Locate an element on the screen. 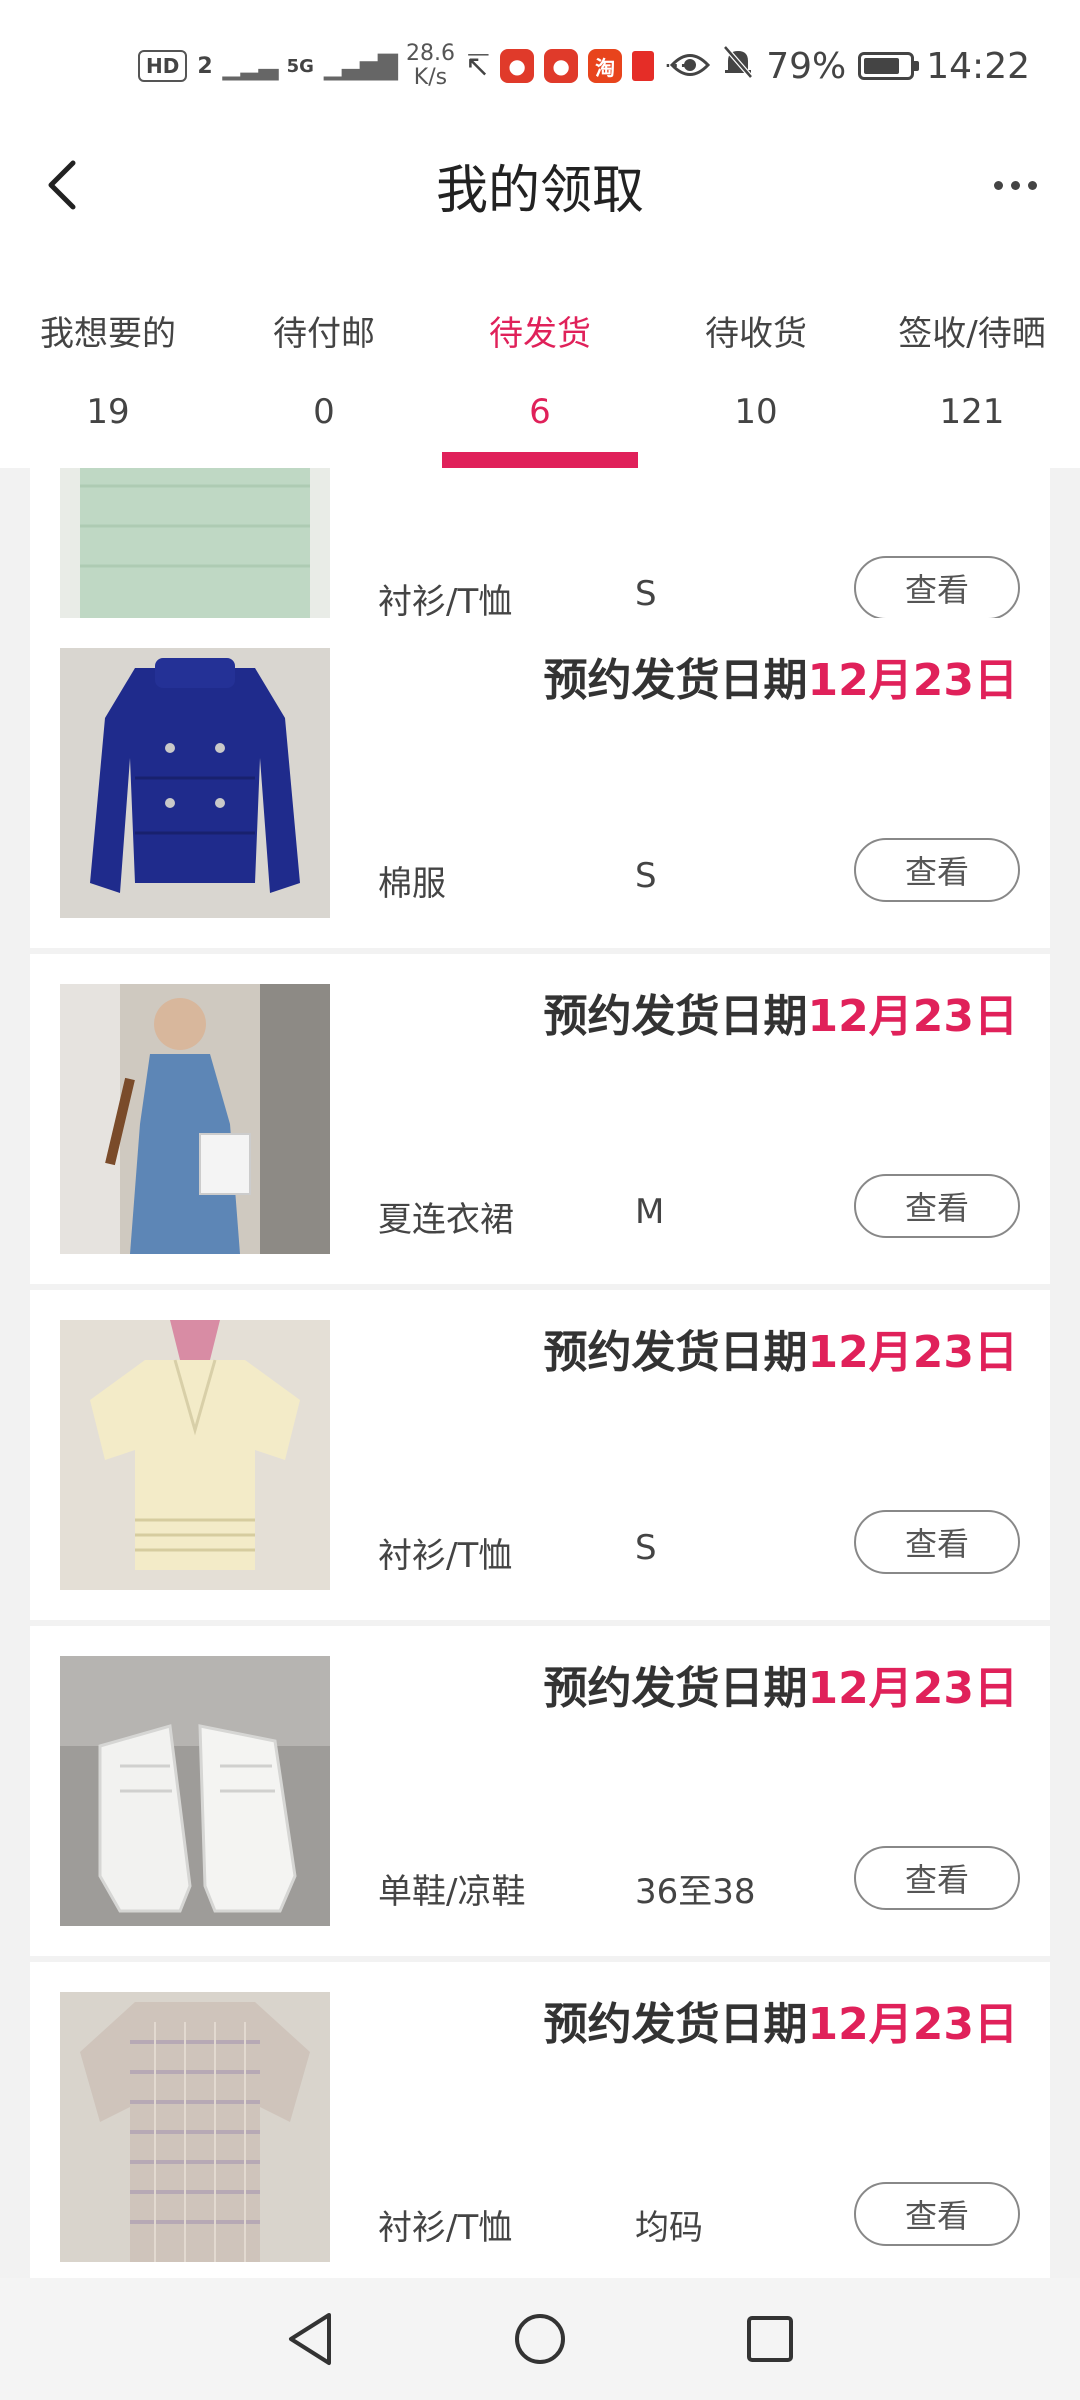 This screenshot has width=1080, height=2400. list-item: 预约发货日期12月23日 衬衫/T恤 均码 查看 is located at coordinates (540, 2120).